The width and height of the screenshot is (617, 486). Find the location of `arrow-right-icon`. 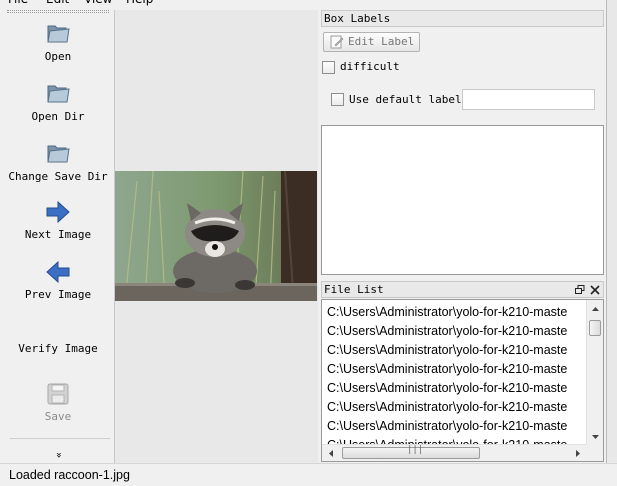

arrow-right-icon is located at coordinates (58, 212).